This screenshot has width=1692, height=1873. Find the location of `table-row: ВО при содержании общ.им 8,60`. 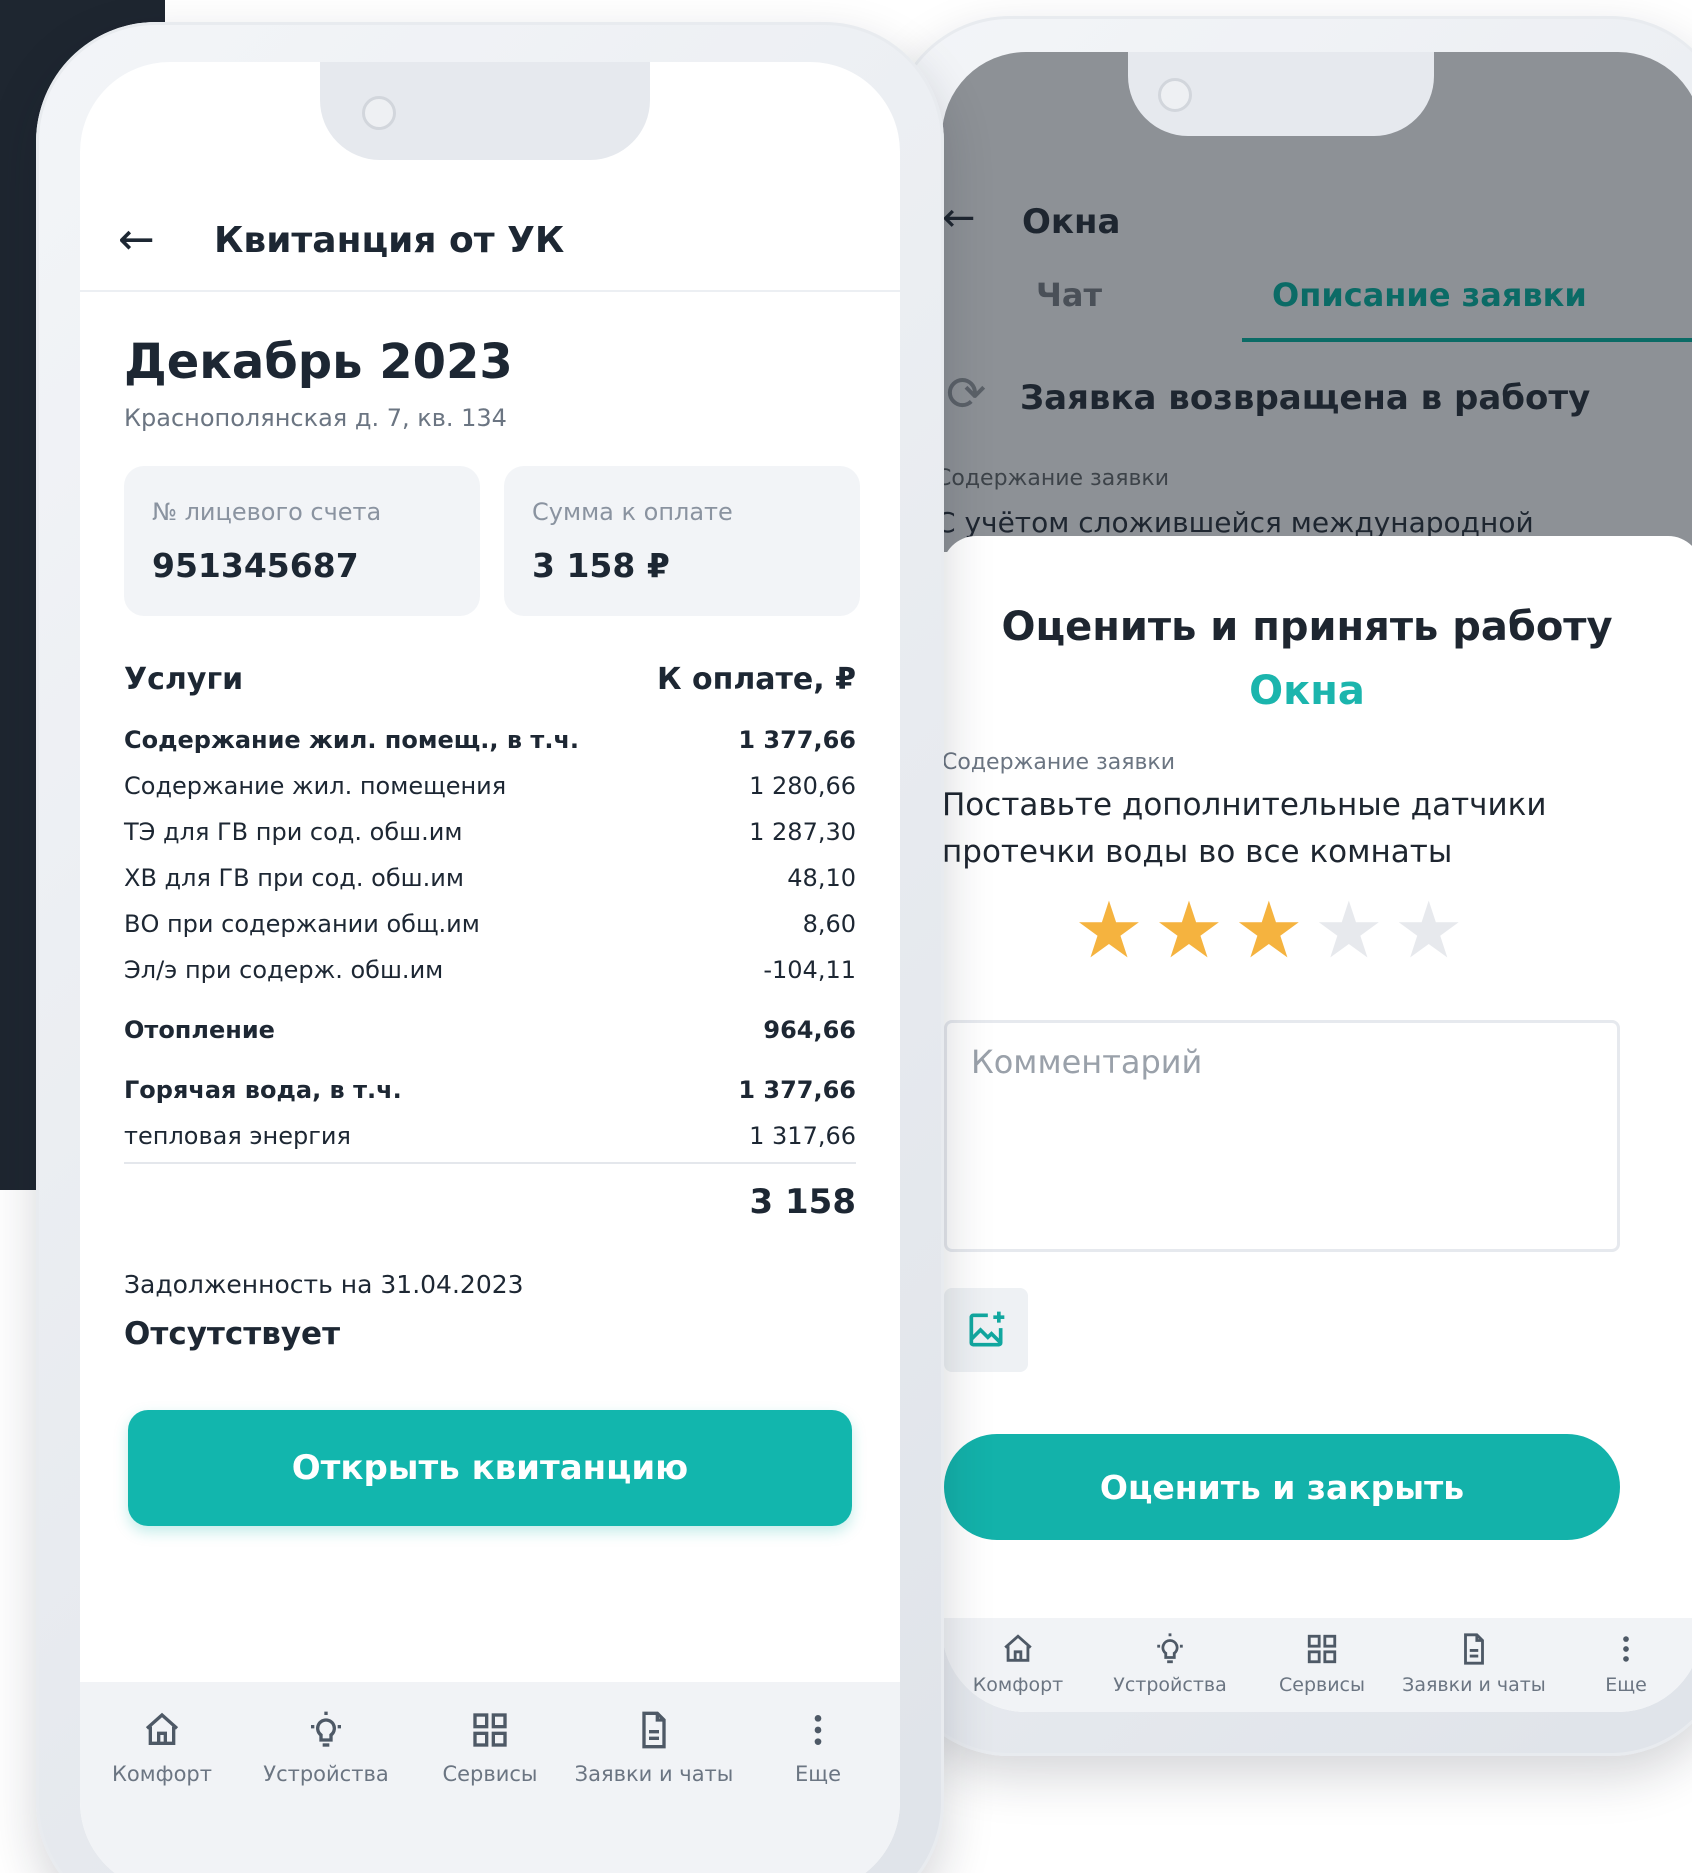

table-row: ВО при содержании общ.им 8,60 is located at coordinates (490, 930).